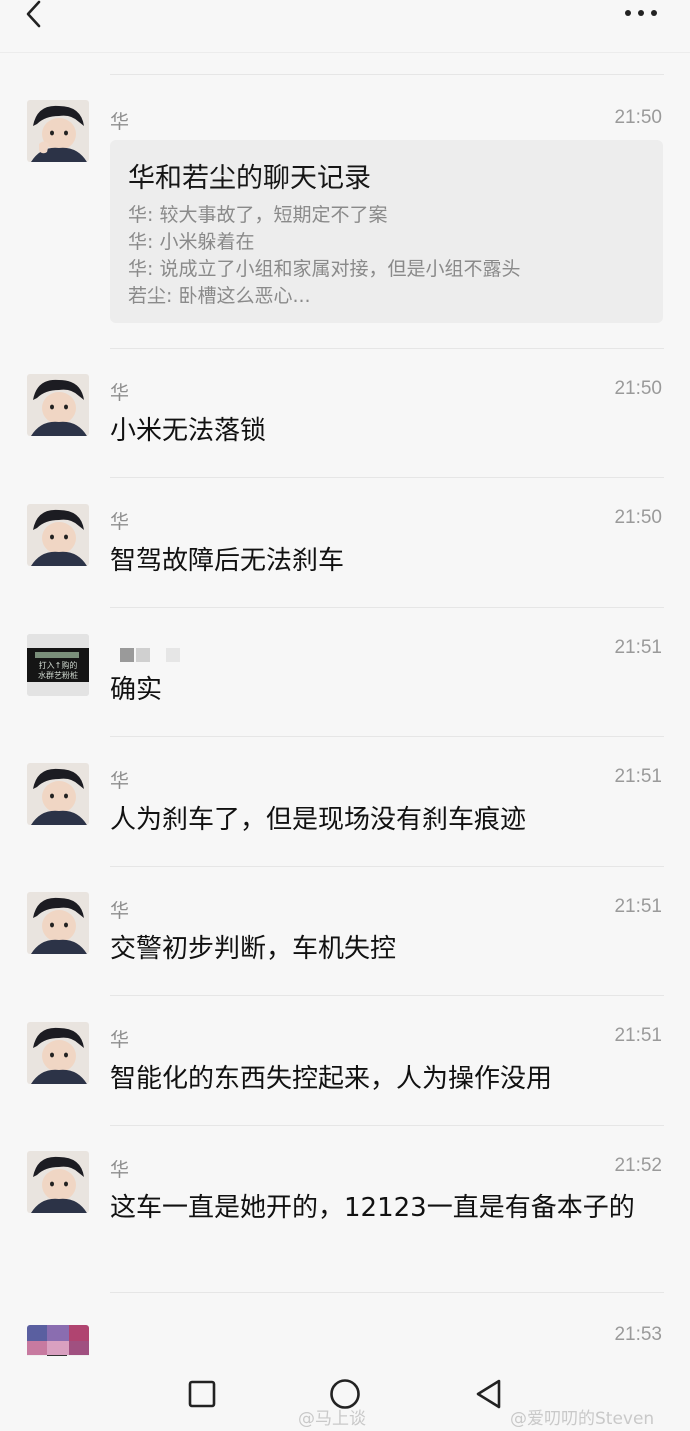  What do you see at coordinates (34, 15) in the screenshot?
I see `back-icon` at bounding box center [34, 15].